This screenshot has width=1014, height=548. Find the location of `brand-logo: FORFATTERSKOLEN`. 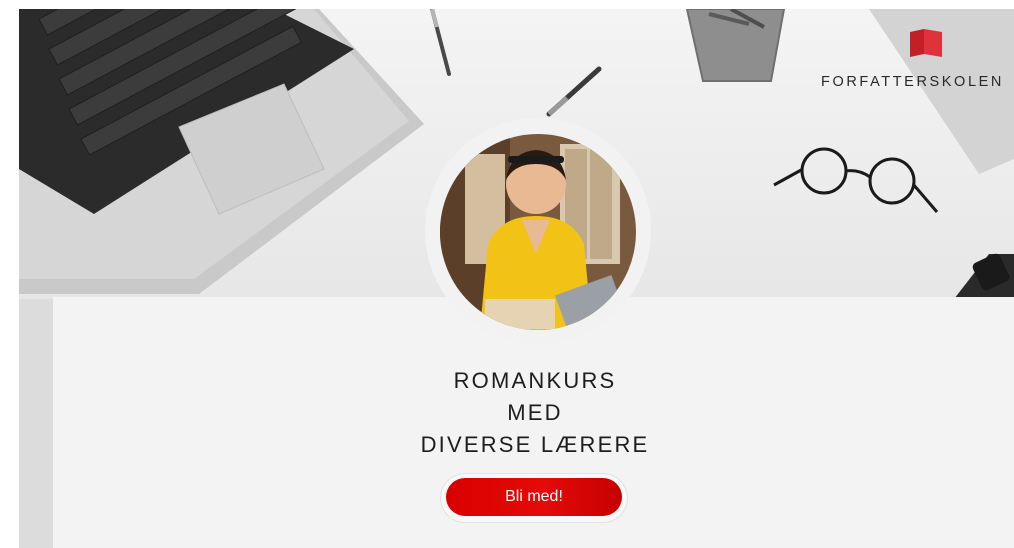

brand-logo: FORFATTERSKOLEN is located at coordinates (917, 63).